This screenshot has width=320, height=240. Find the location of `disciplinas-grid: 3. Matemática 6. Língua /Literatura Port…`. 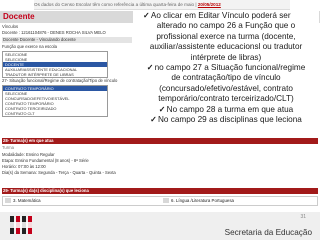

disciplinas-grid: 3. Matemática 6. Língua /Literatura Port… is located at coordinates (160, 201).